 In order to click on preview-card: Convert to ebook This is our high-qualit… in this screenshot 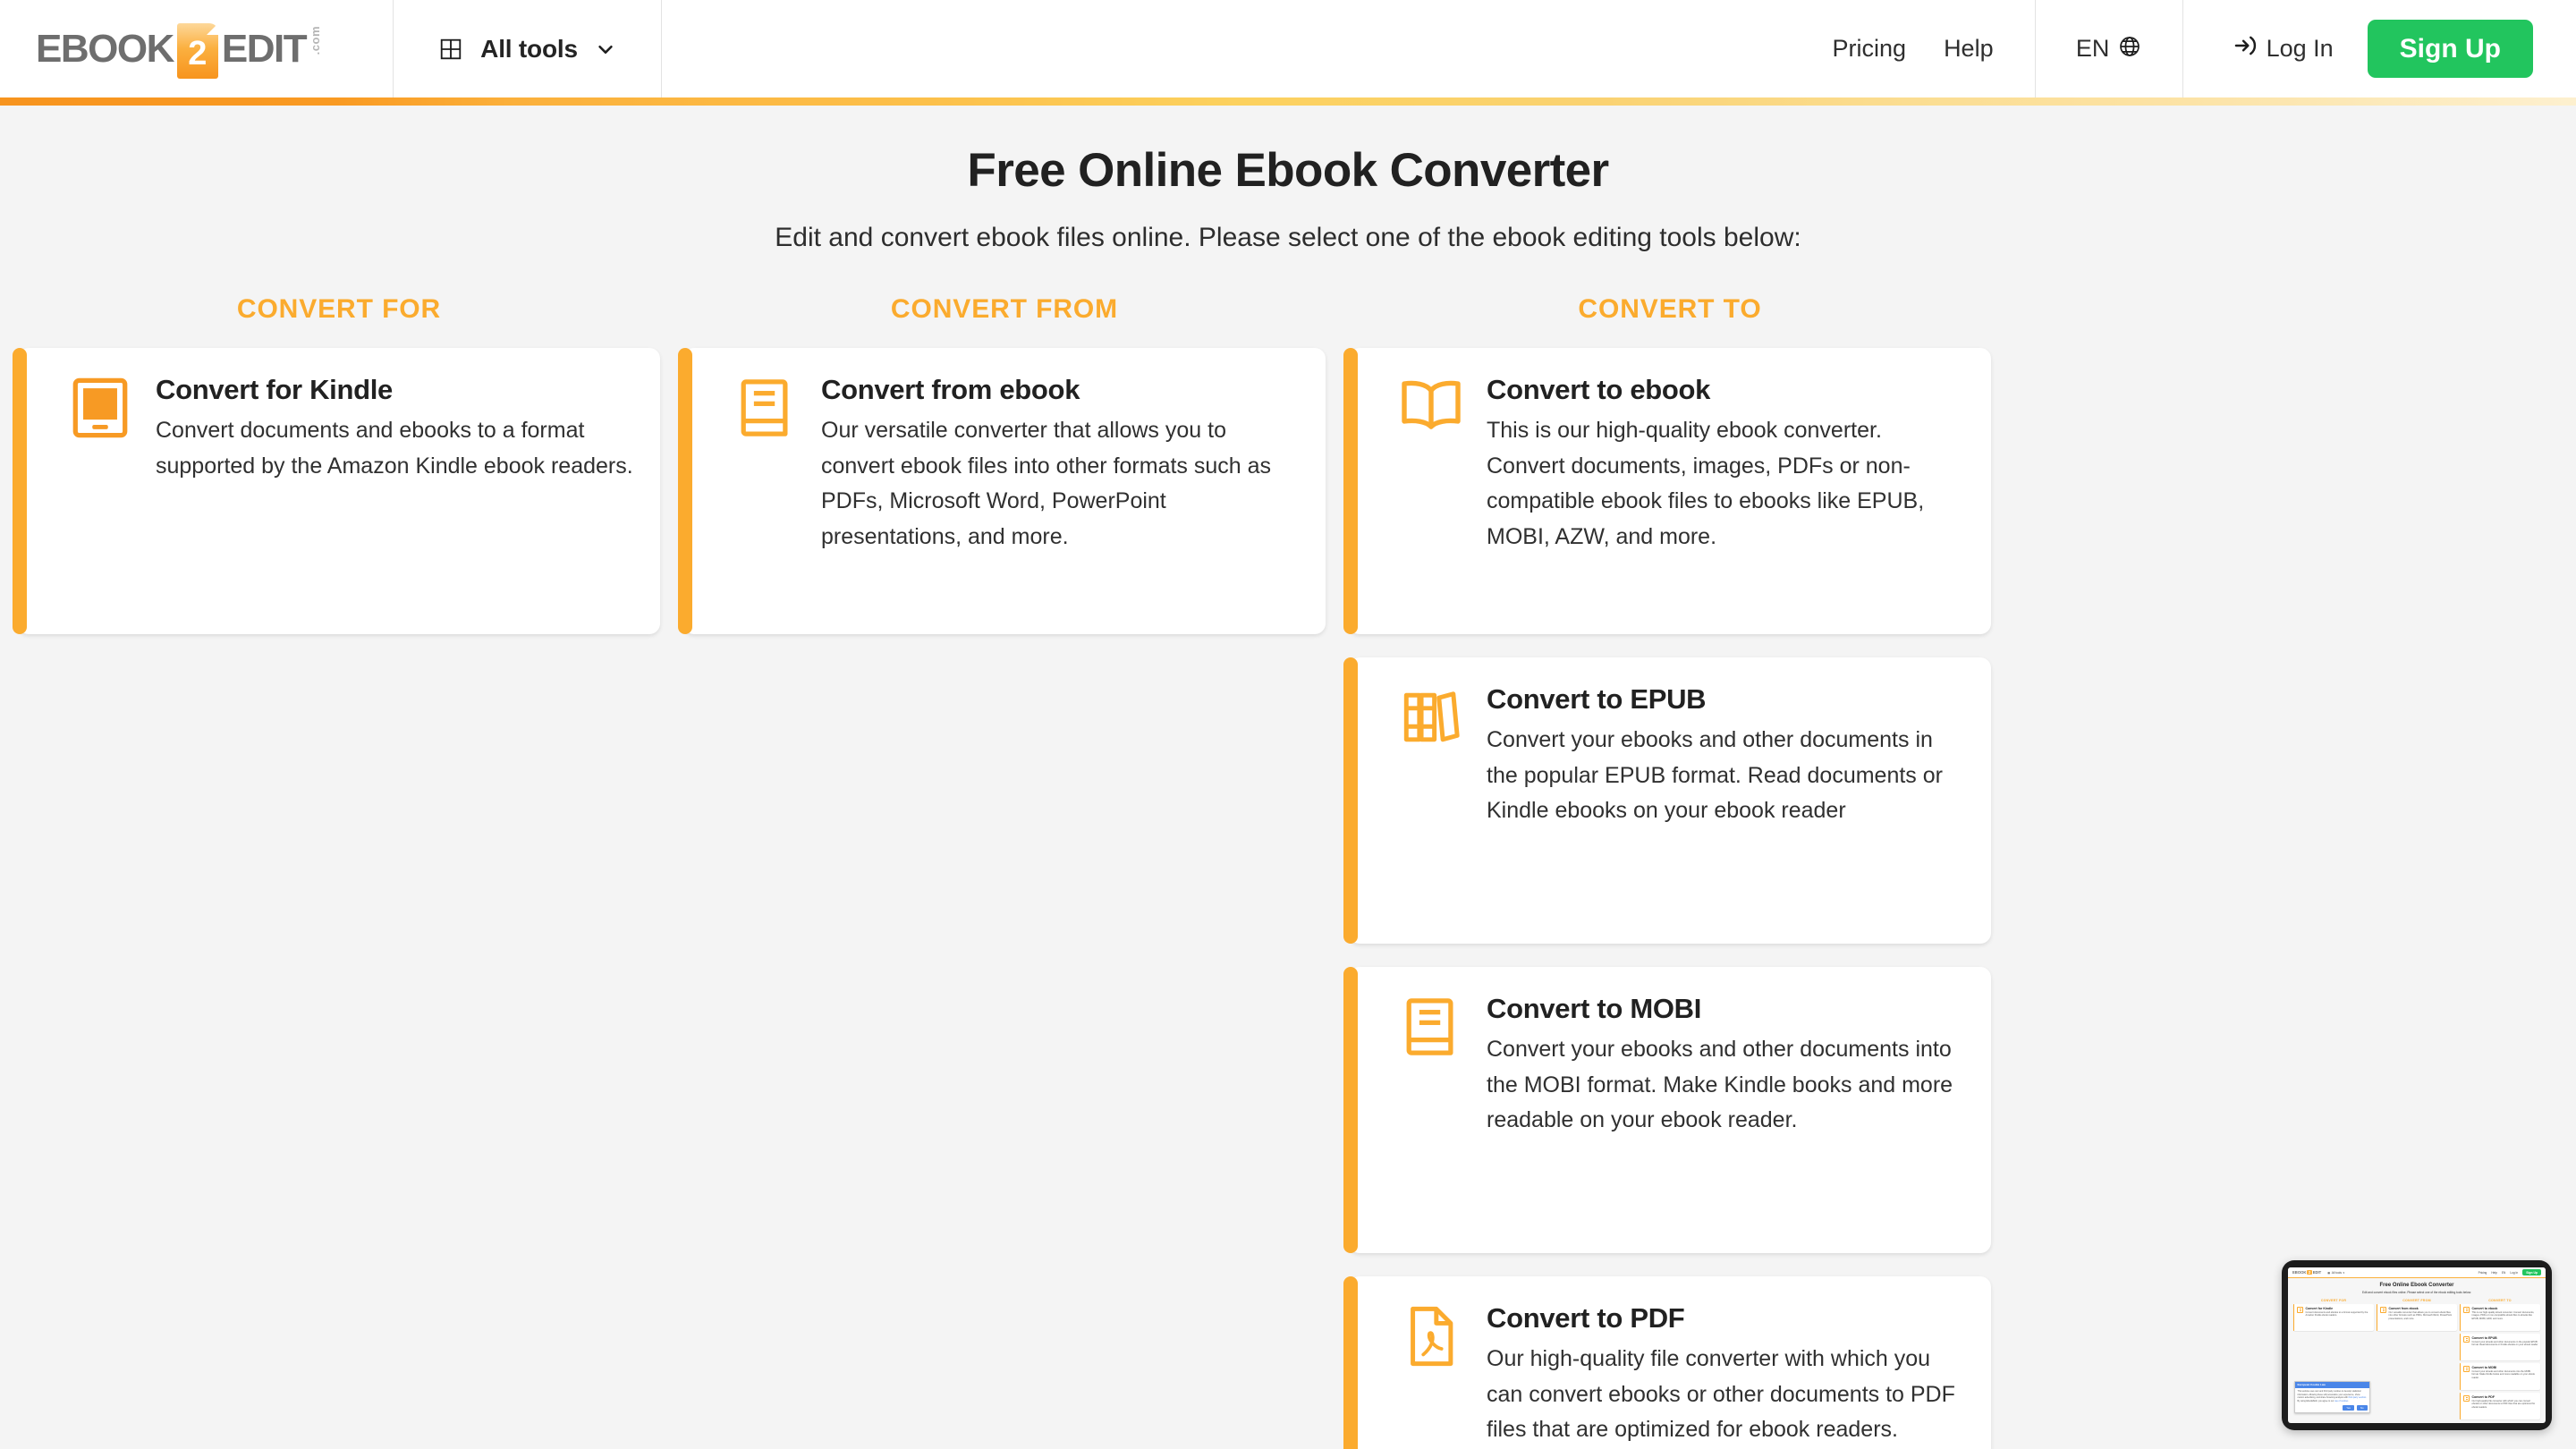, I will do `click(2499, 1317)`.